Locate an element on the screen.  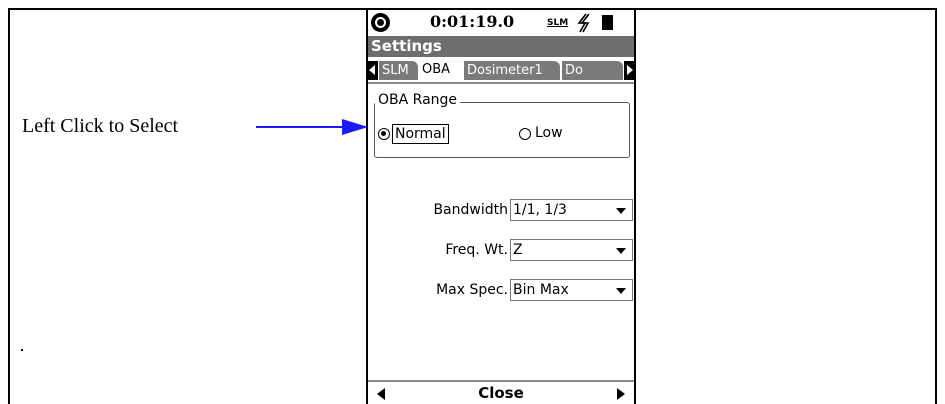
column-divider-right is located at coordinates (635, 206).